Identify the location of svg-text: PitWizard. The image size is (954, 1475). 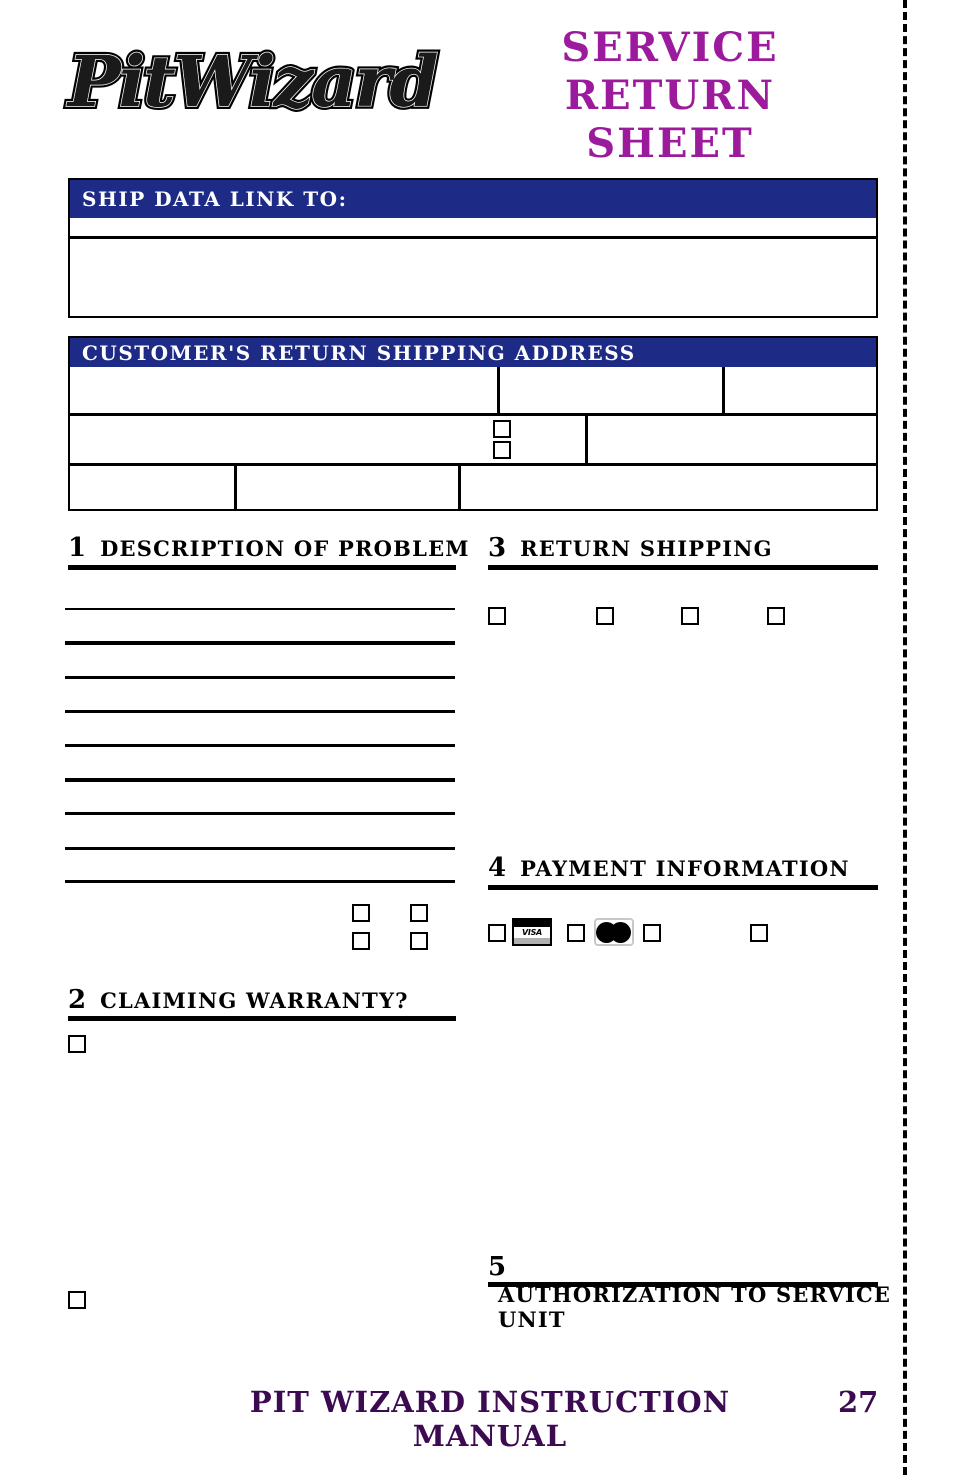
(252, 81).